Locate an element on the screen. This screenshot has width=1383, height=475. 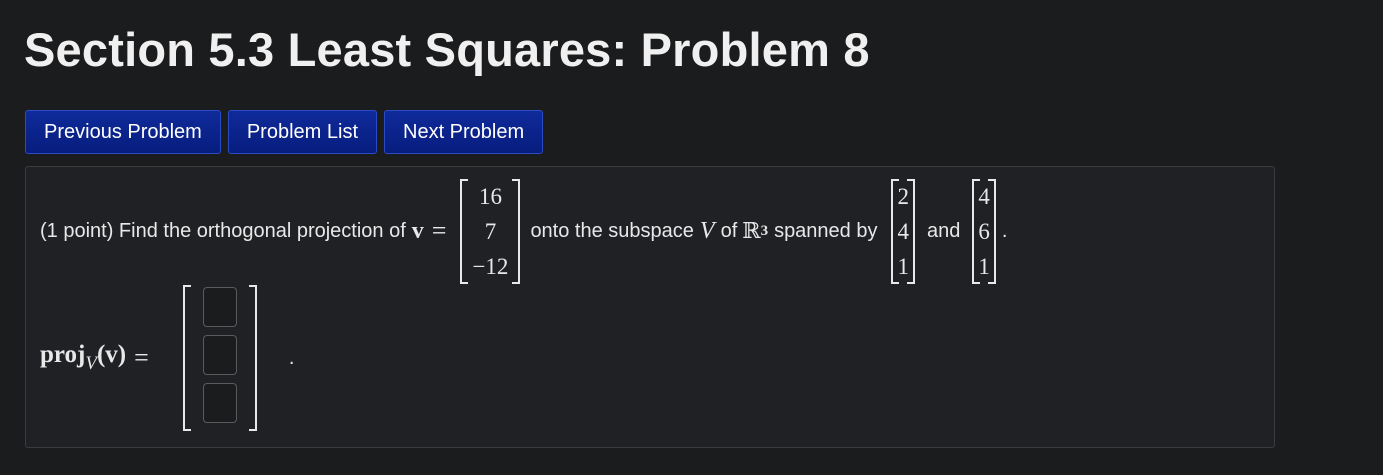
onto-text: onto the subspace is located at coordinates (612, 230).